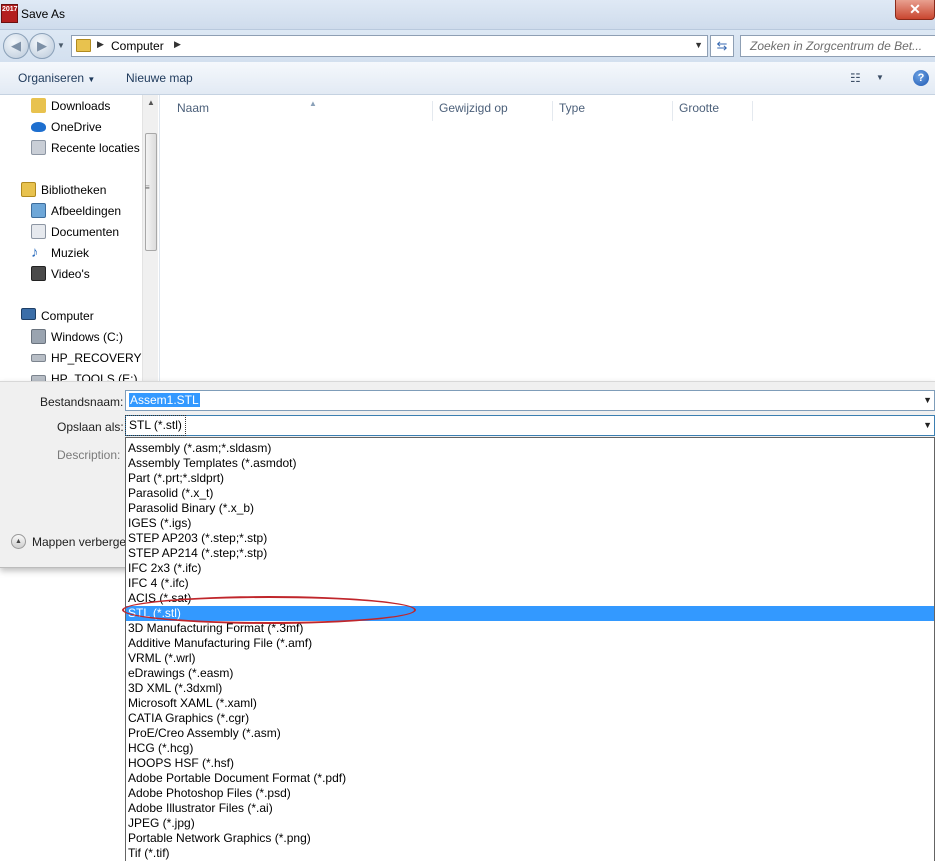  What do you see at coordinates (699, 108) in the screenshot?
I see `column-header-label: Grootte` at bounding box center [699, 108].